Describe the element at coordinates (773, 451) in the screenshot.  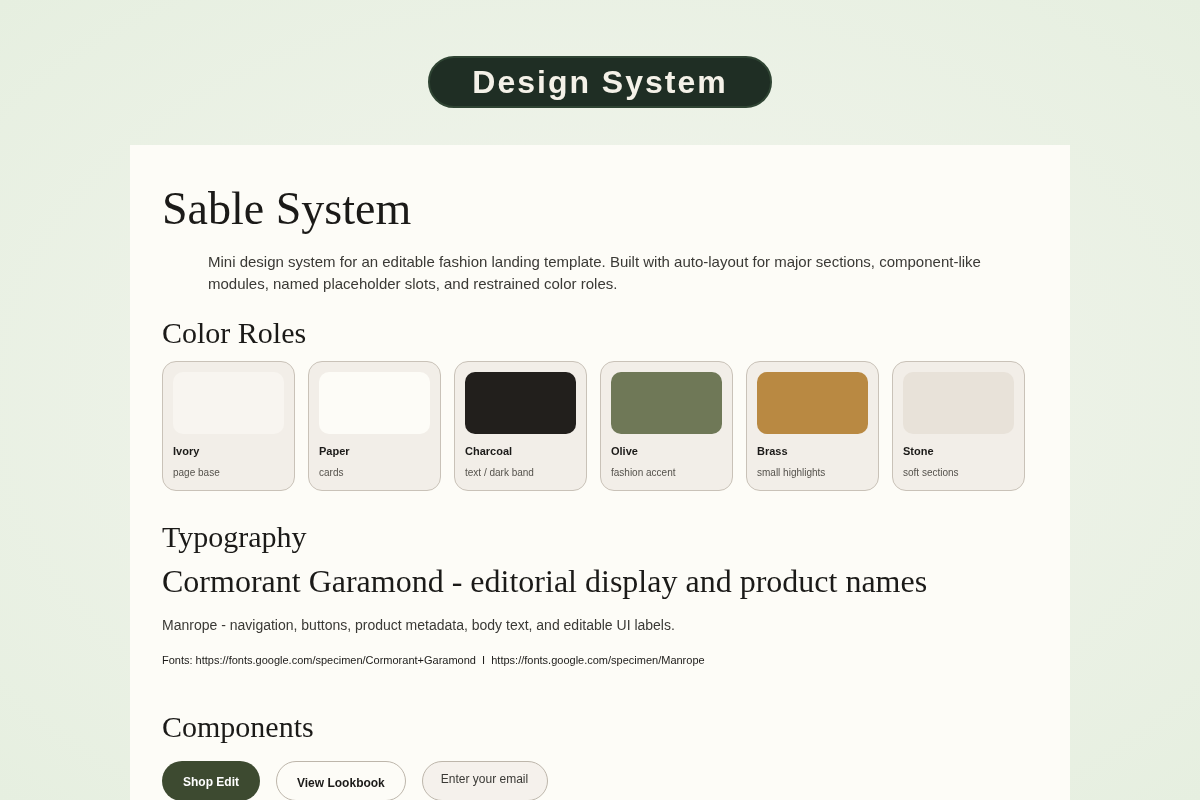
I see `swatch-name: Brass` at that location.